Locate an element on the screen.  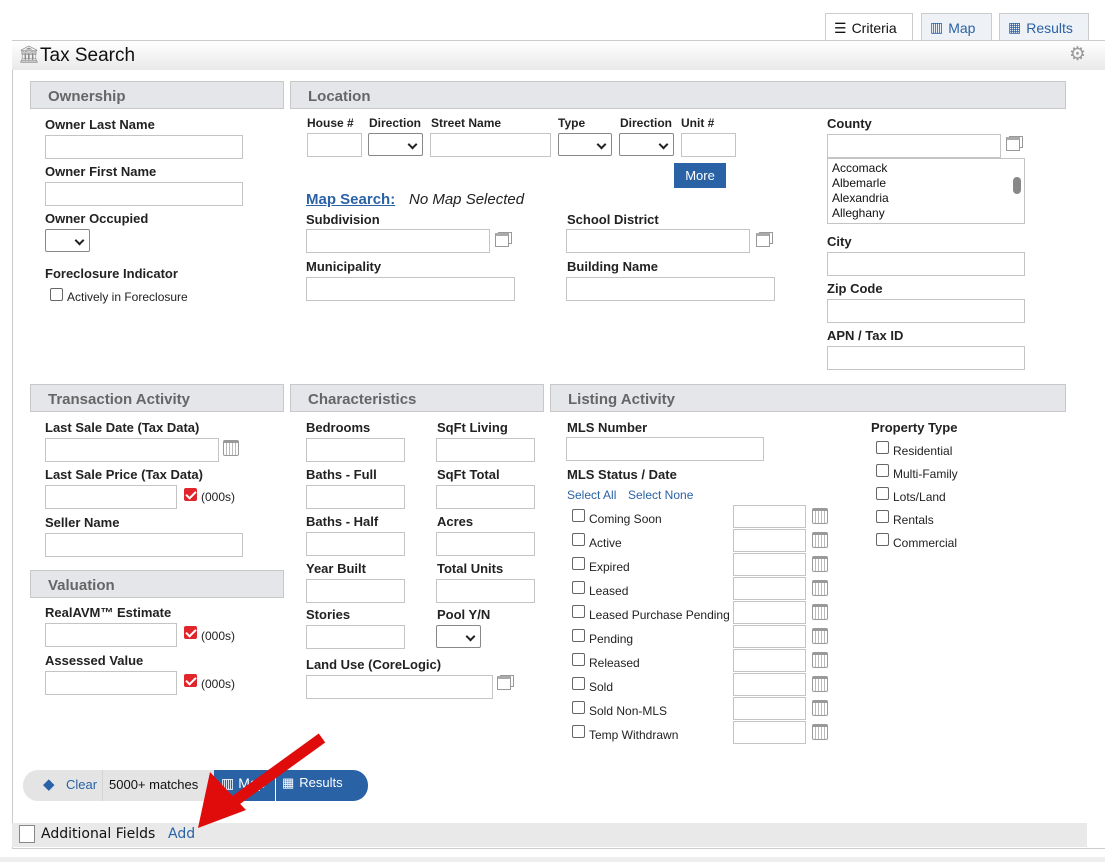
county-option: Alleghany is located at coordinates (926, 213).